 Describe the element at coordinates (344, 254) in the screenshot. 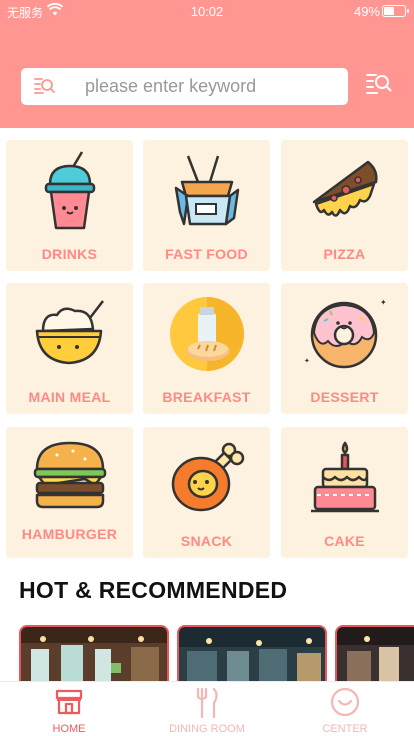

I see `category-label: PIZZA` at that location.